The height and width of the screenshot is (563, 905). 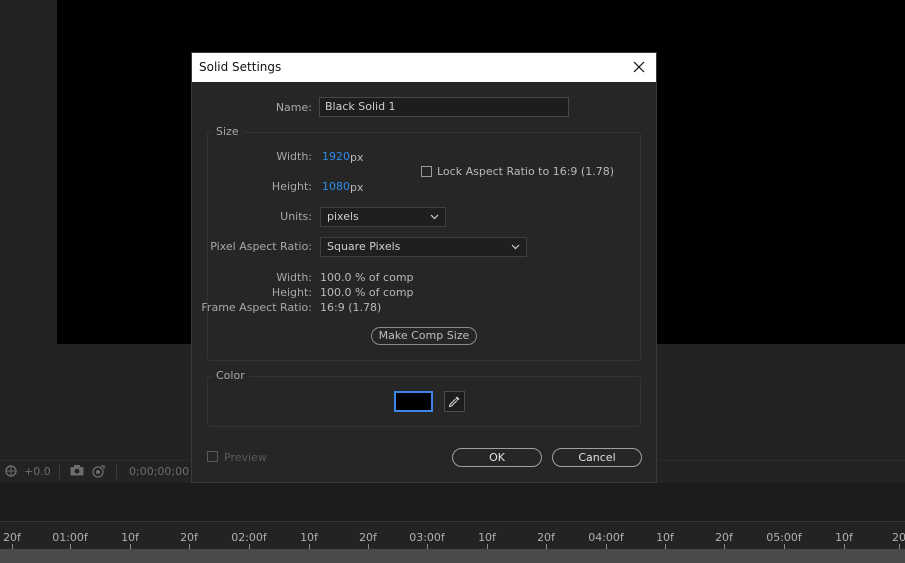 I want to click on pixel-aspect-ratio-select: Square Pixels, so click(x=423, y=247).